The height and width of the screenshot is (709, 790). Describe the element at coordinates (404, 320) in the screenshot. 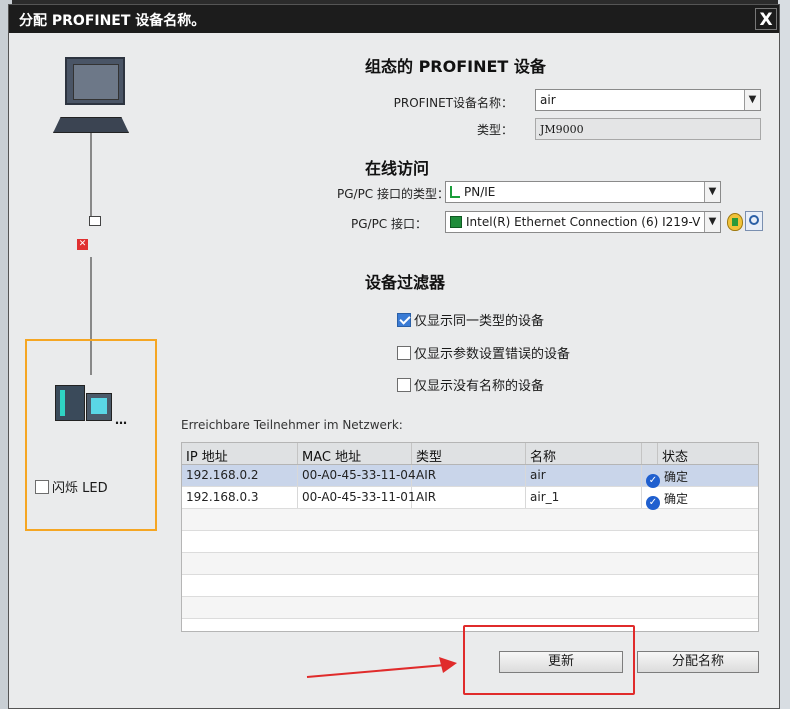

I see `filter-same-type-box` at that location.